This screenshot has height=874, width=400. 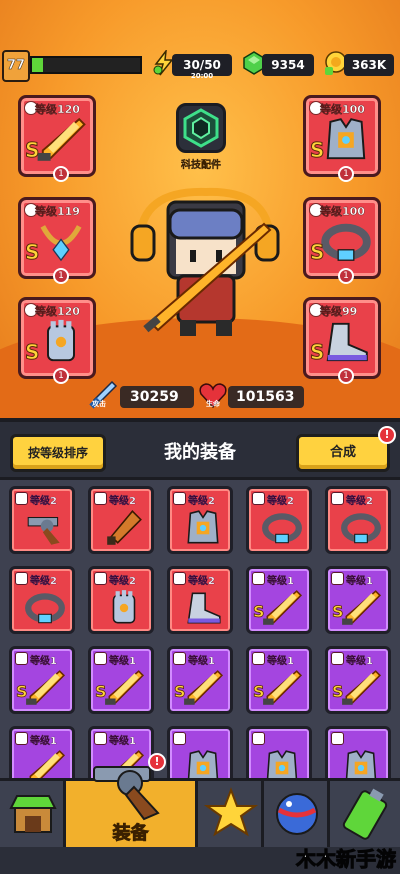 What do you see at coordinates (201, 165) in the screenshot?
I see `tech-parts-label: 科技配件` at bounding box center [201, 165].